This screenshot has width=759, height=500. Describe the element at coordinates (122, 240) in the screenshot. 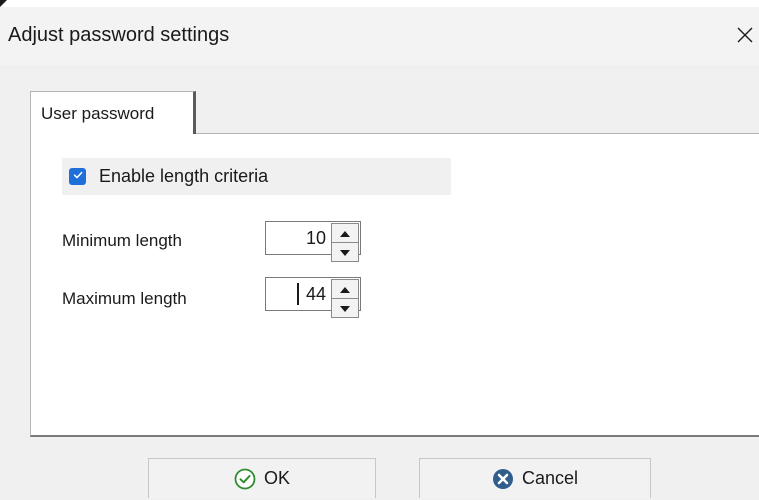

I see `minimum-length-label: Minimum length` at that location.